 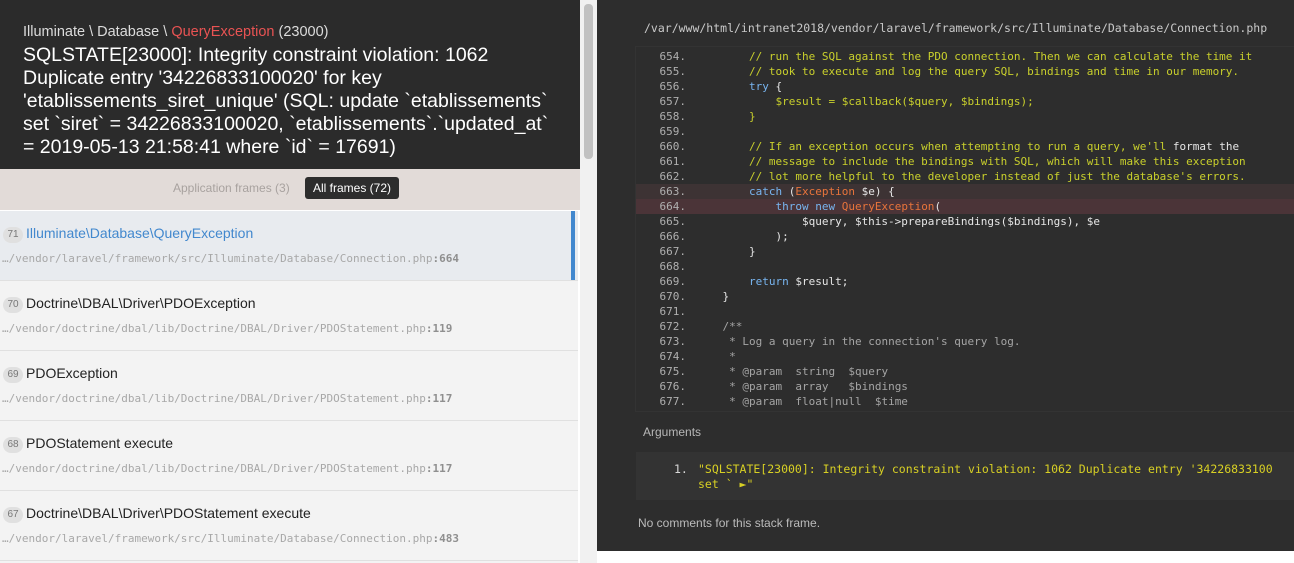 What do you see at coordinates (732, 356) in the screenshot?
I see `code-token: *` at bounding box center [732, 356].